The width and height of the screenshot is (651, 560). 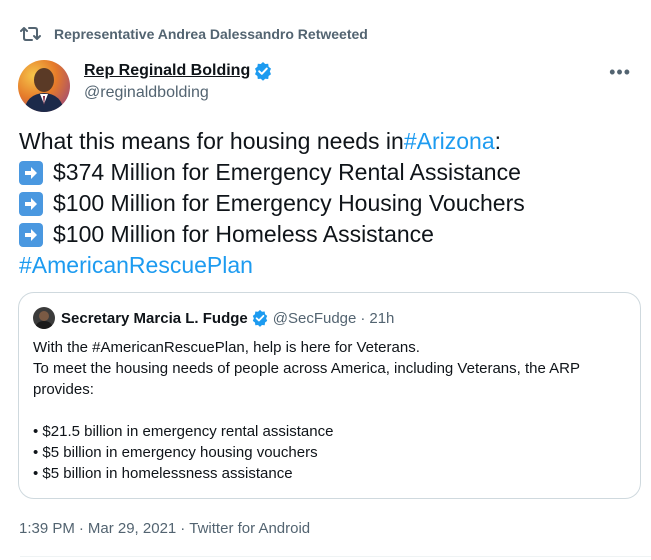 What do you see at coordinates (497, 141) in the screenshot?
I see `tweet-text: :` at bounding box center [497, 141].